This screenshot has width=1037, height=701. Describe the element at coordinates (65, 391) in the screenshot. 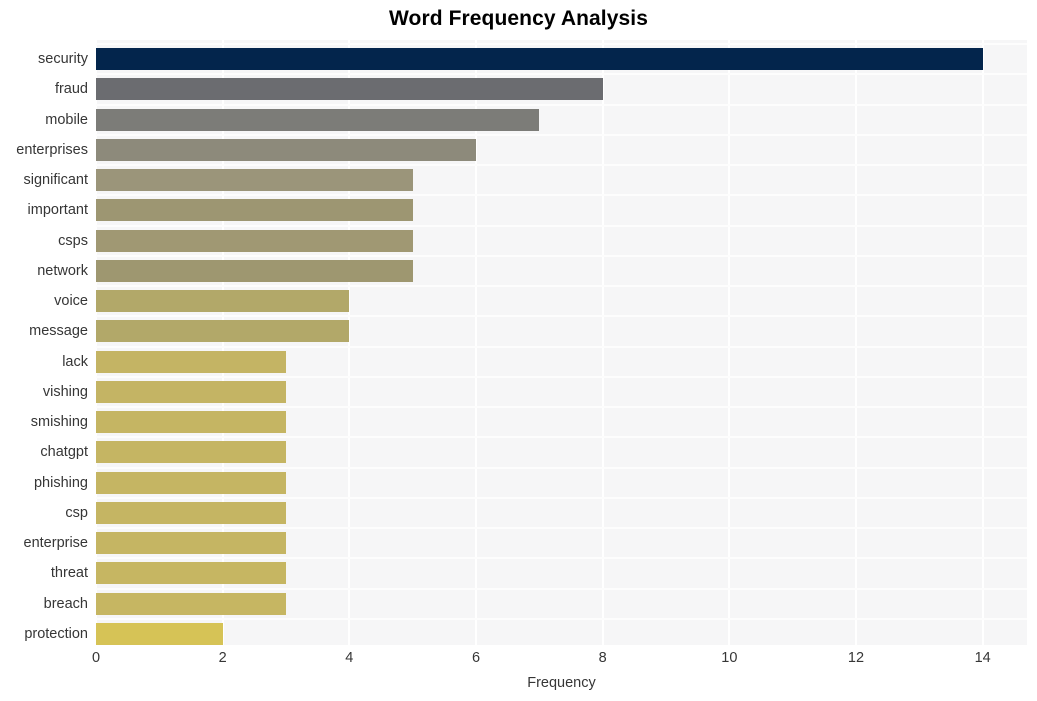

I see `y-axis-label: vishing` at that location.